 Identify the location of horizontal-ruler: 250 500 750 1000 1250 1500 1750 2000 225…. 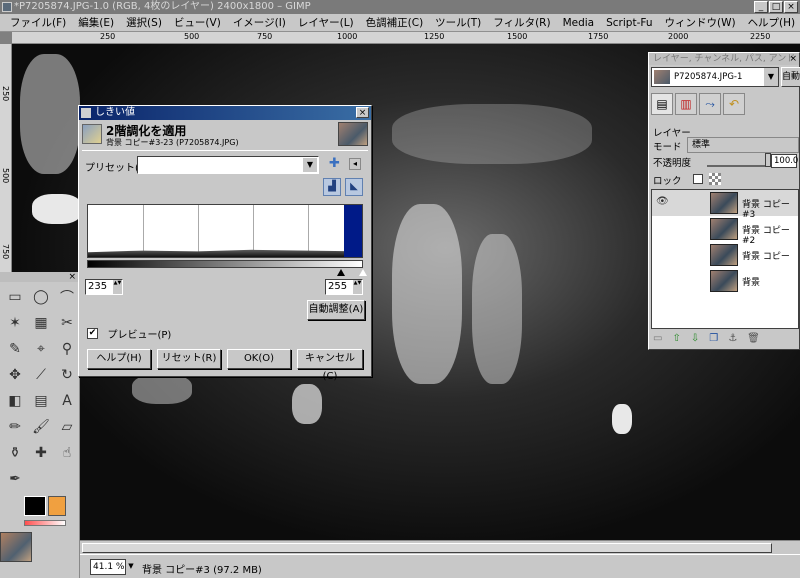
(406, 38).